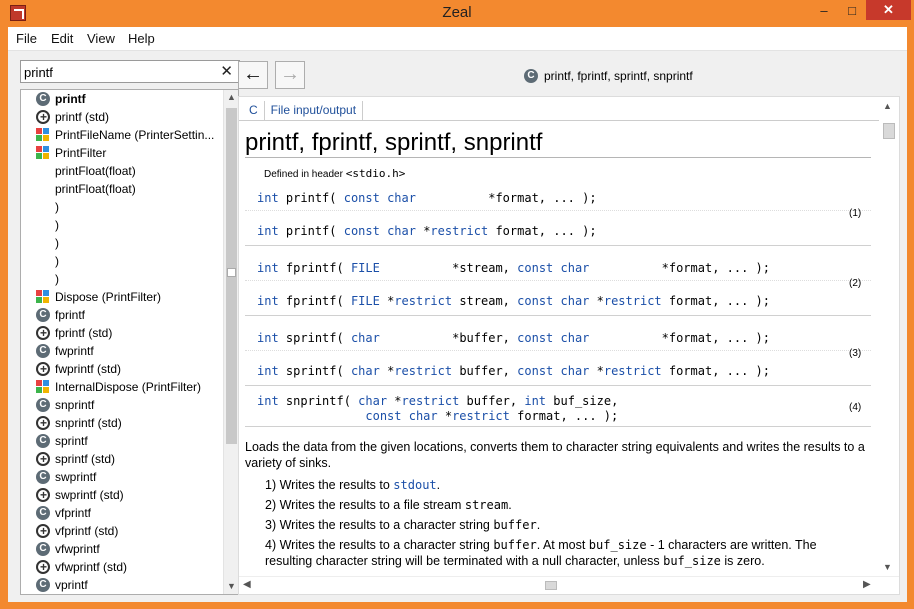  Describe the element at coordinates (394, 142) in the screenshot. I see `doc-title: printf, fprintf, sprintf, snprintf` at that location.